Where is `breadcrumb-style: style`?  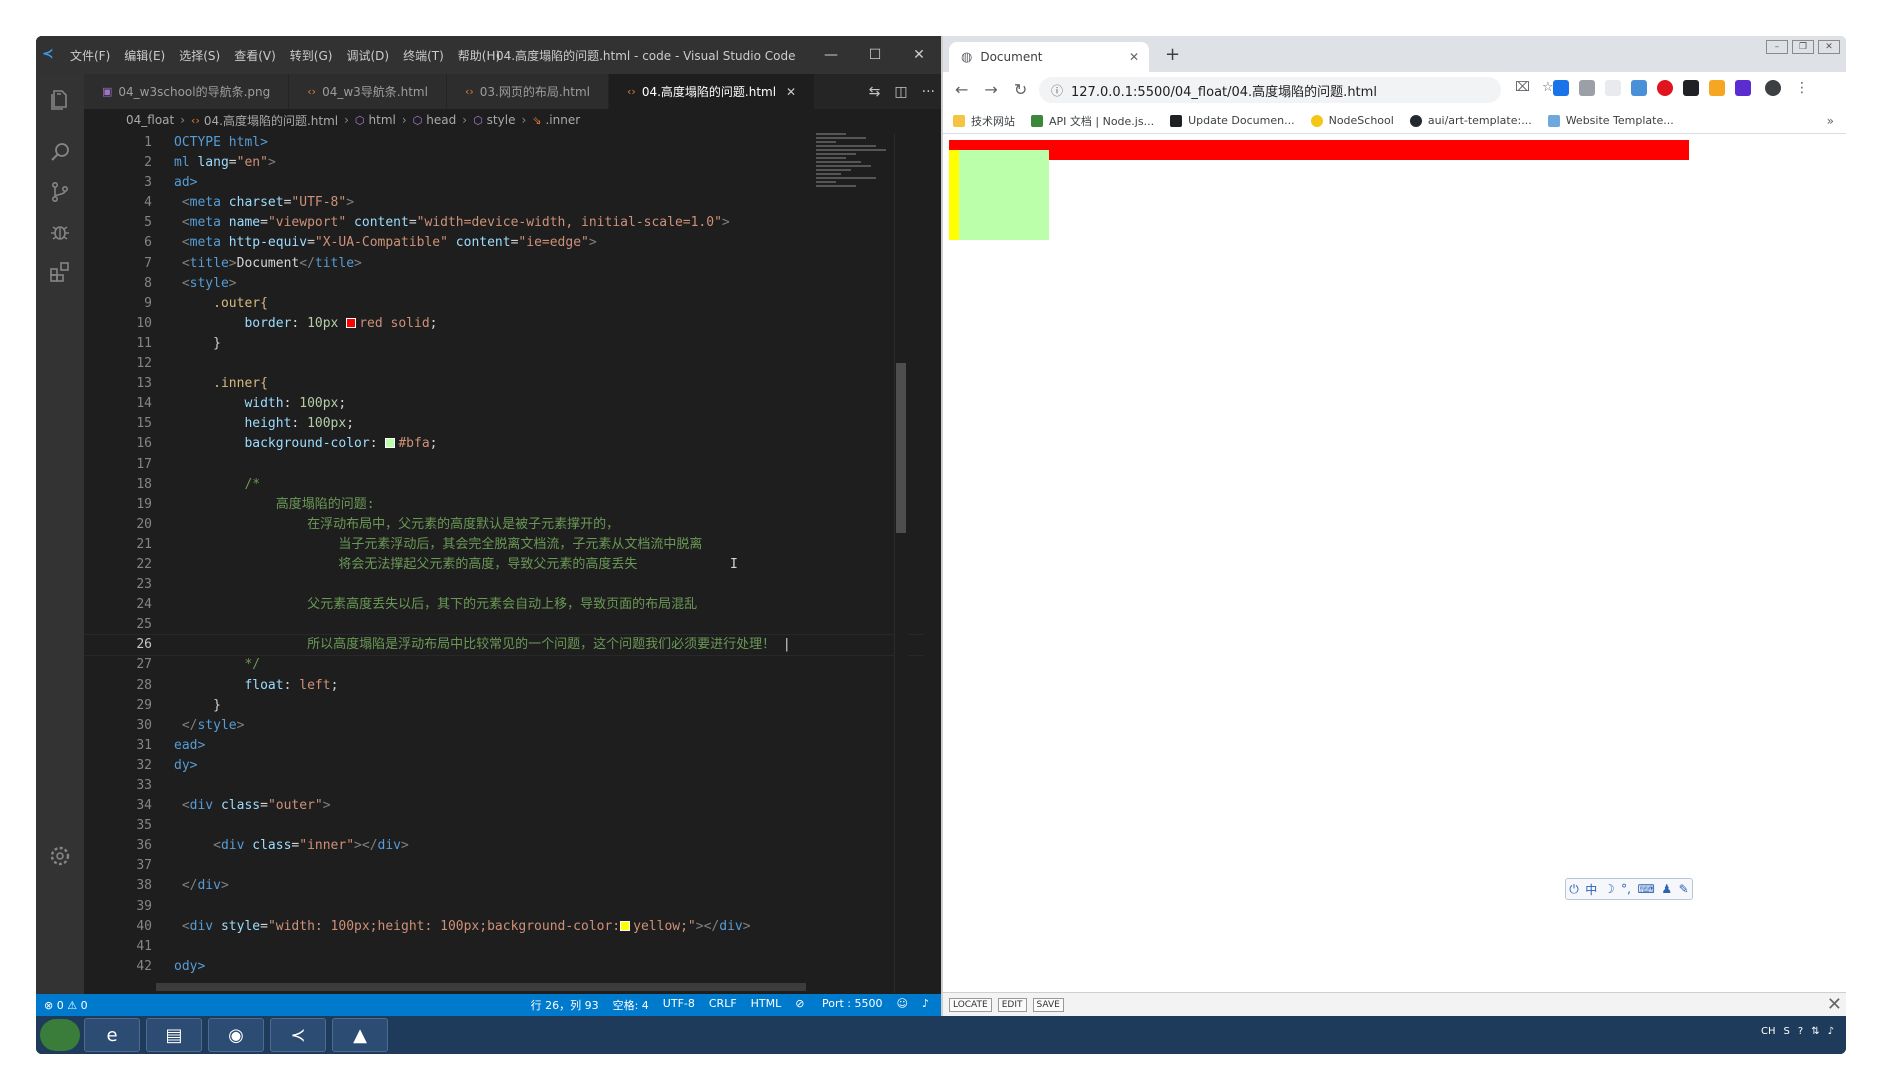
breadcrumb-style: style is located at coordinates (501, 120).